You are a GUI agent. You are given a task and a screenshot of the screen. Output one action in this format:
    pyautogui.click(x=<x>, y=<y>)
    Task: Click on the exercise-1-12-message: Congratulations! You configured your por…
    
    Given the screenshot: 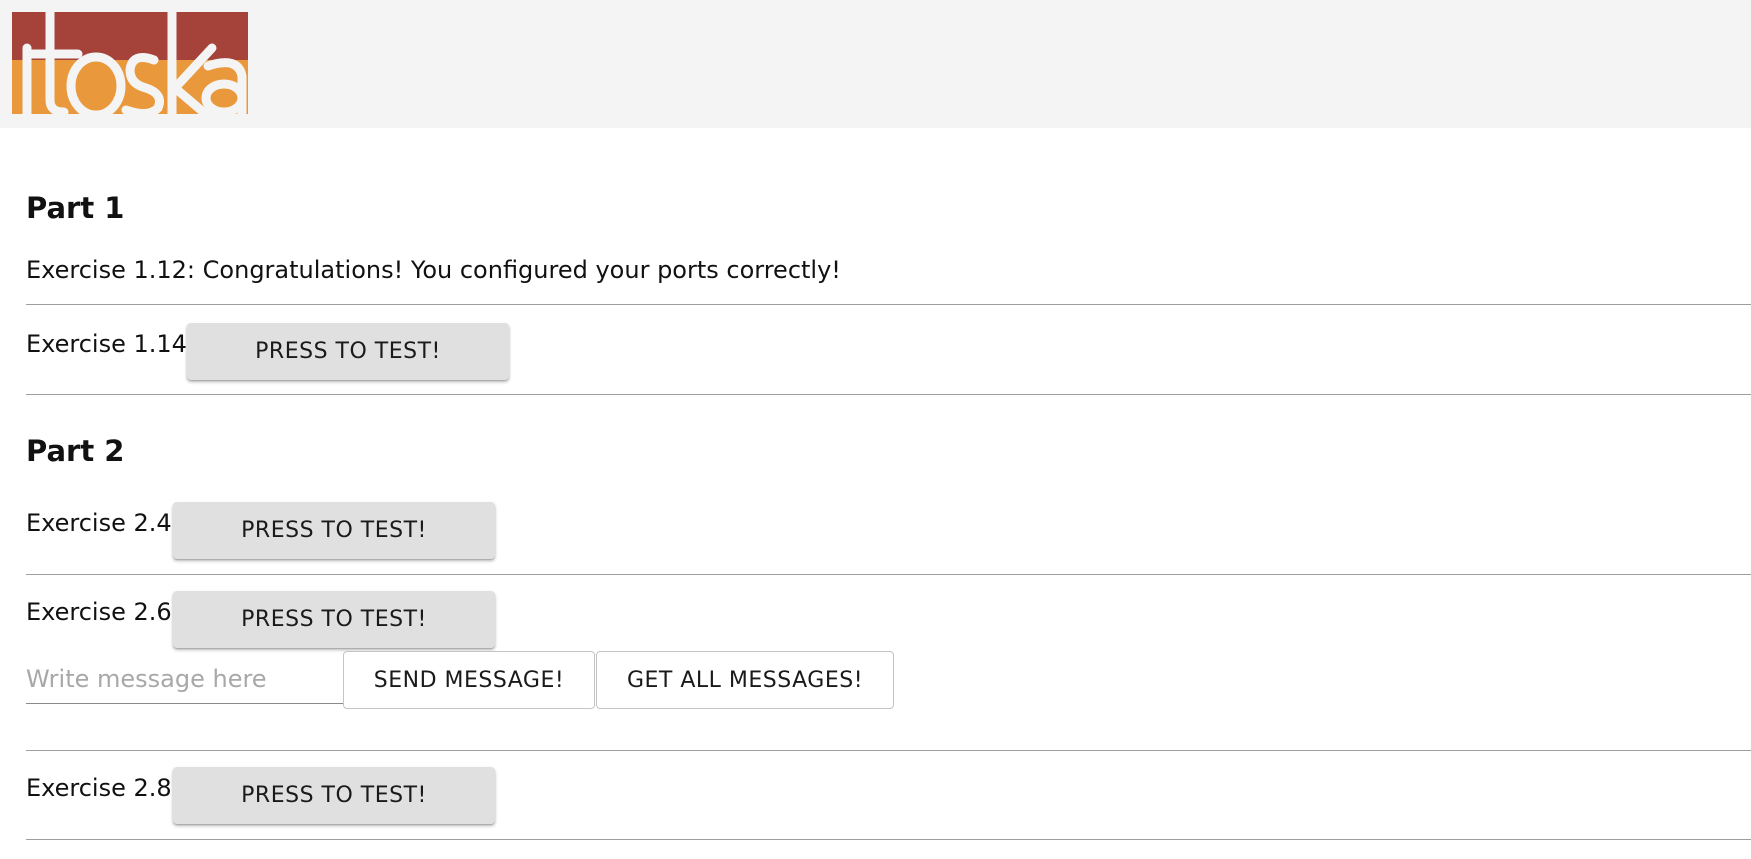 What is the action you would take?
    pyautogui.click(x=521, y=270)
    